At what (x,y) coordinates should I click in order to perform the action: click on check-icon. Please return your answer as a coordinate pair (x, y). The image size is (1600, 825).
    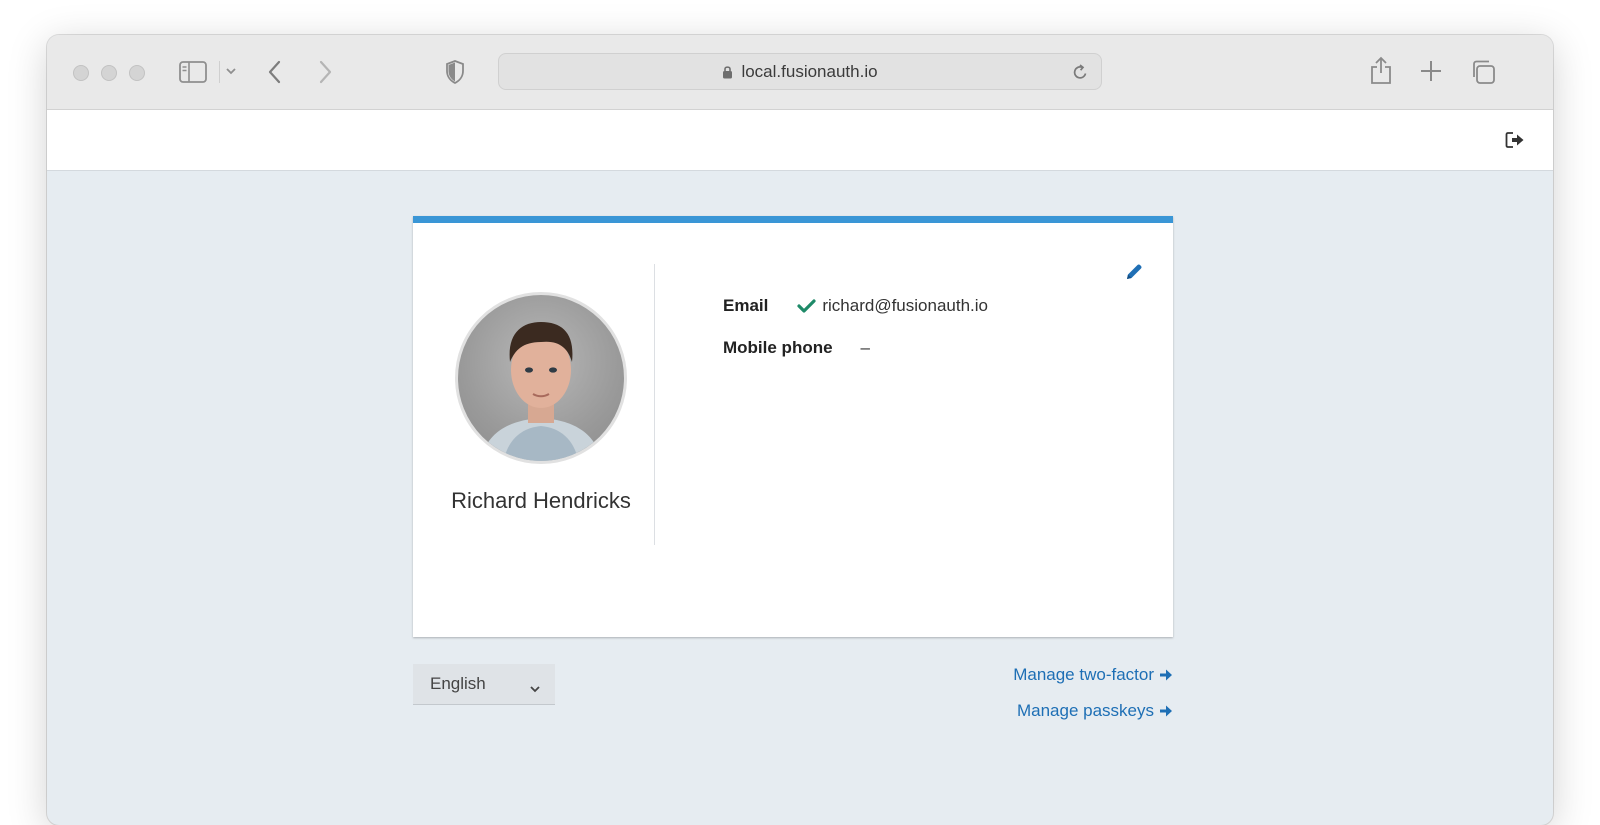
    Looking at the image, I should click on (806, 306).